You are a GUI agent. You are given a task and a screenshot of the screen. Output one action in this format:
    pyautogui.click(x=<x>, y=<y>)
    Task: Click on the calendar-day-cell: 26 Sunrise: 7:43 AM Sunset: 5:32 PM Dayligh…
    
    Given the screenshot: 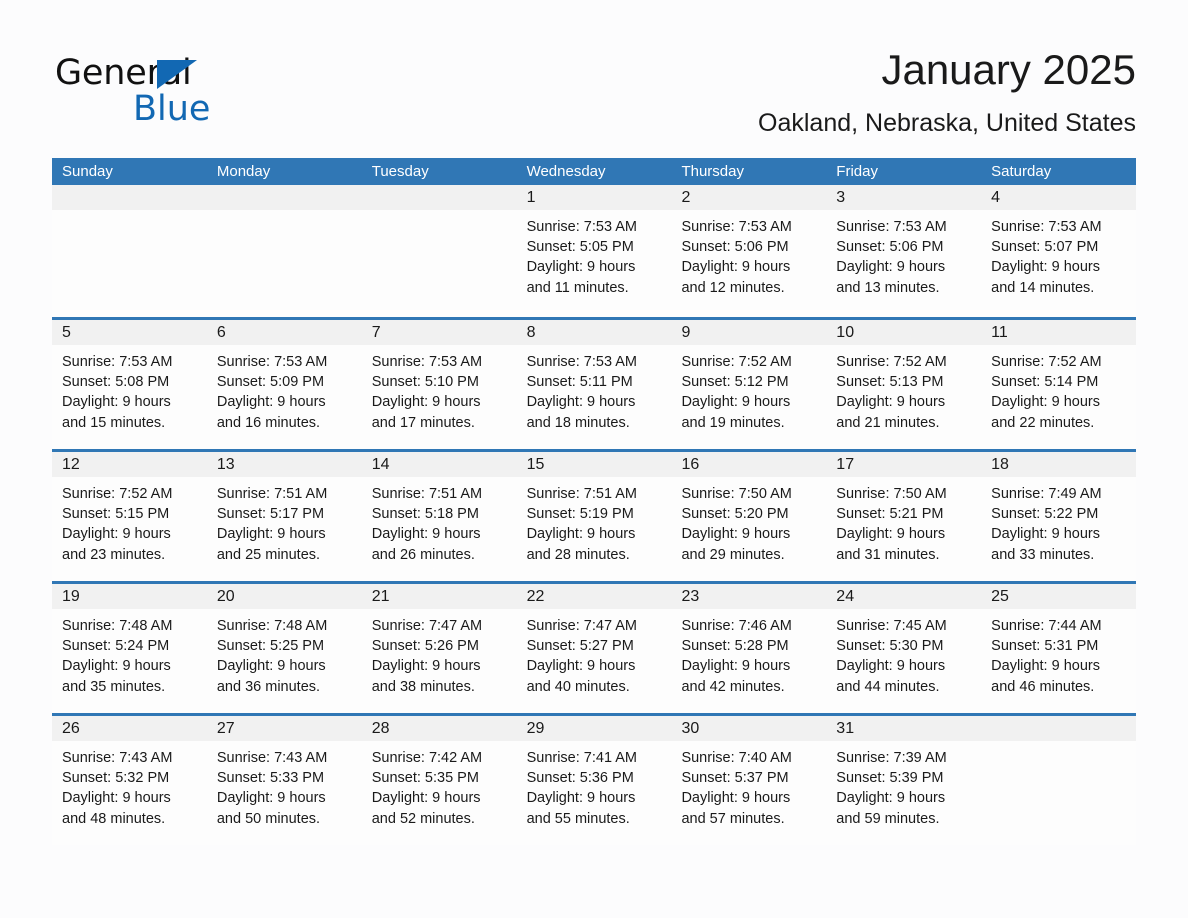 What is the action you would take?
    pyautogui.click(x=129, y=780)
    